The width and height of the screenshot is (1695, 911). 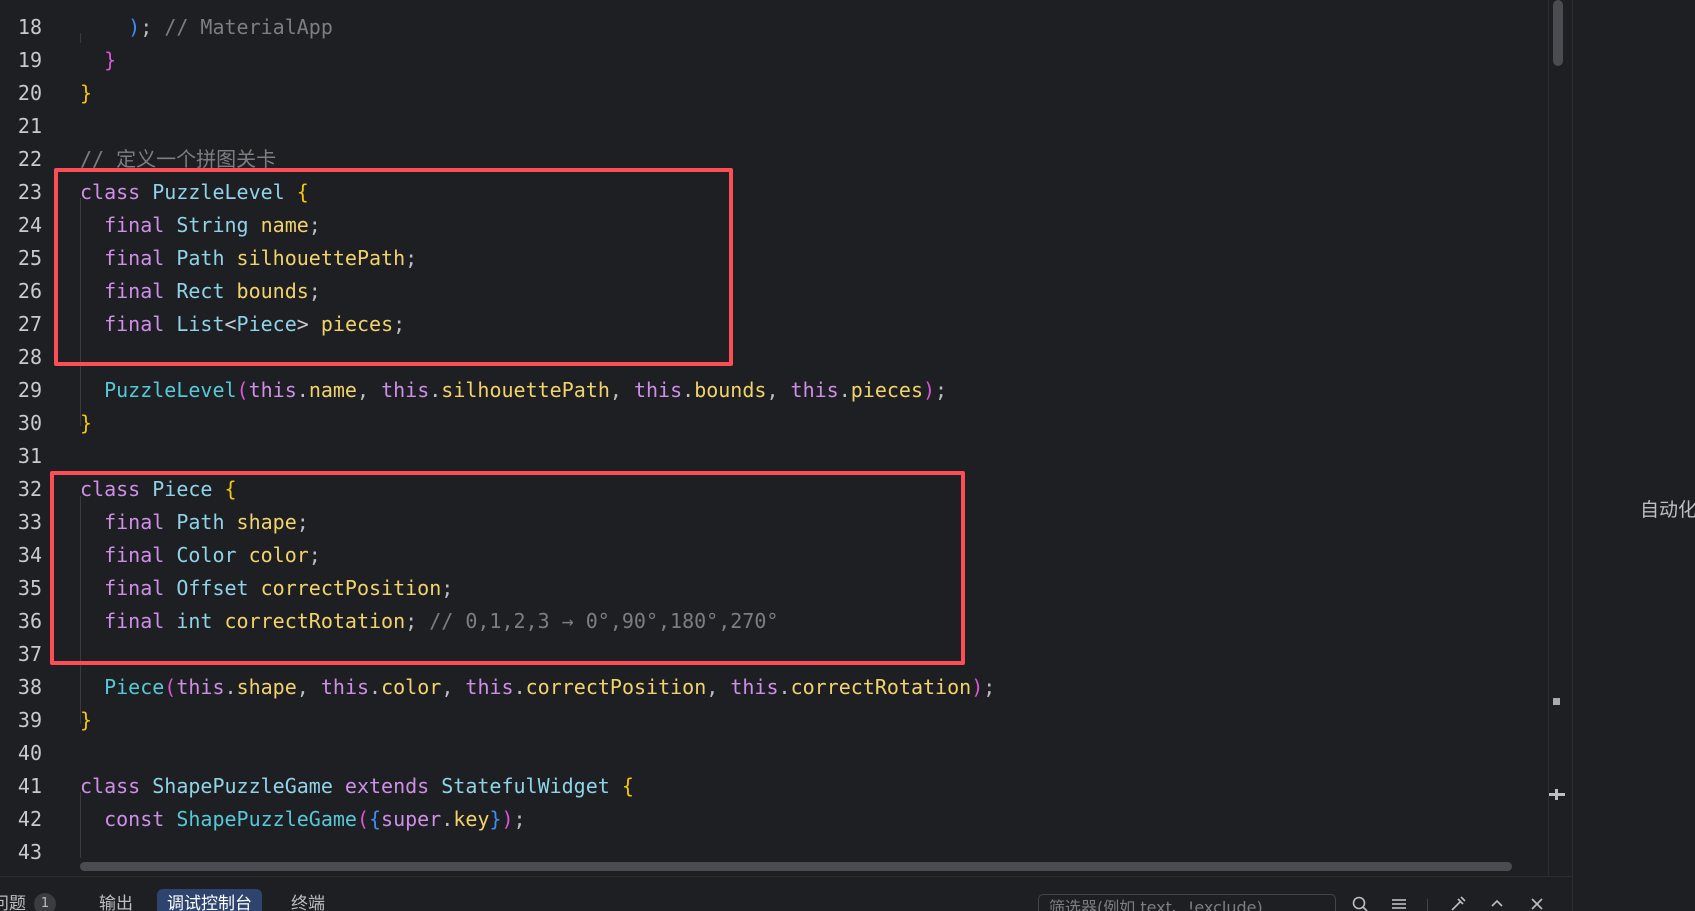 I want to click on line-number: 19, so click(x=29, y=60).